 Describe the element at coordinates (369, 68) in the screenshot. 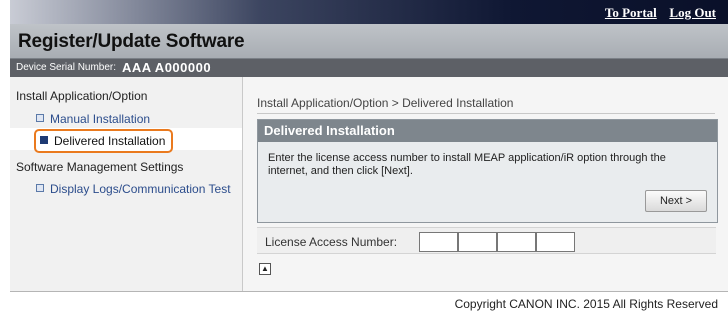

I see `serial-bar: Device Serial Number: AAA A000000` at that location.